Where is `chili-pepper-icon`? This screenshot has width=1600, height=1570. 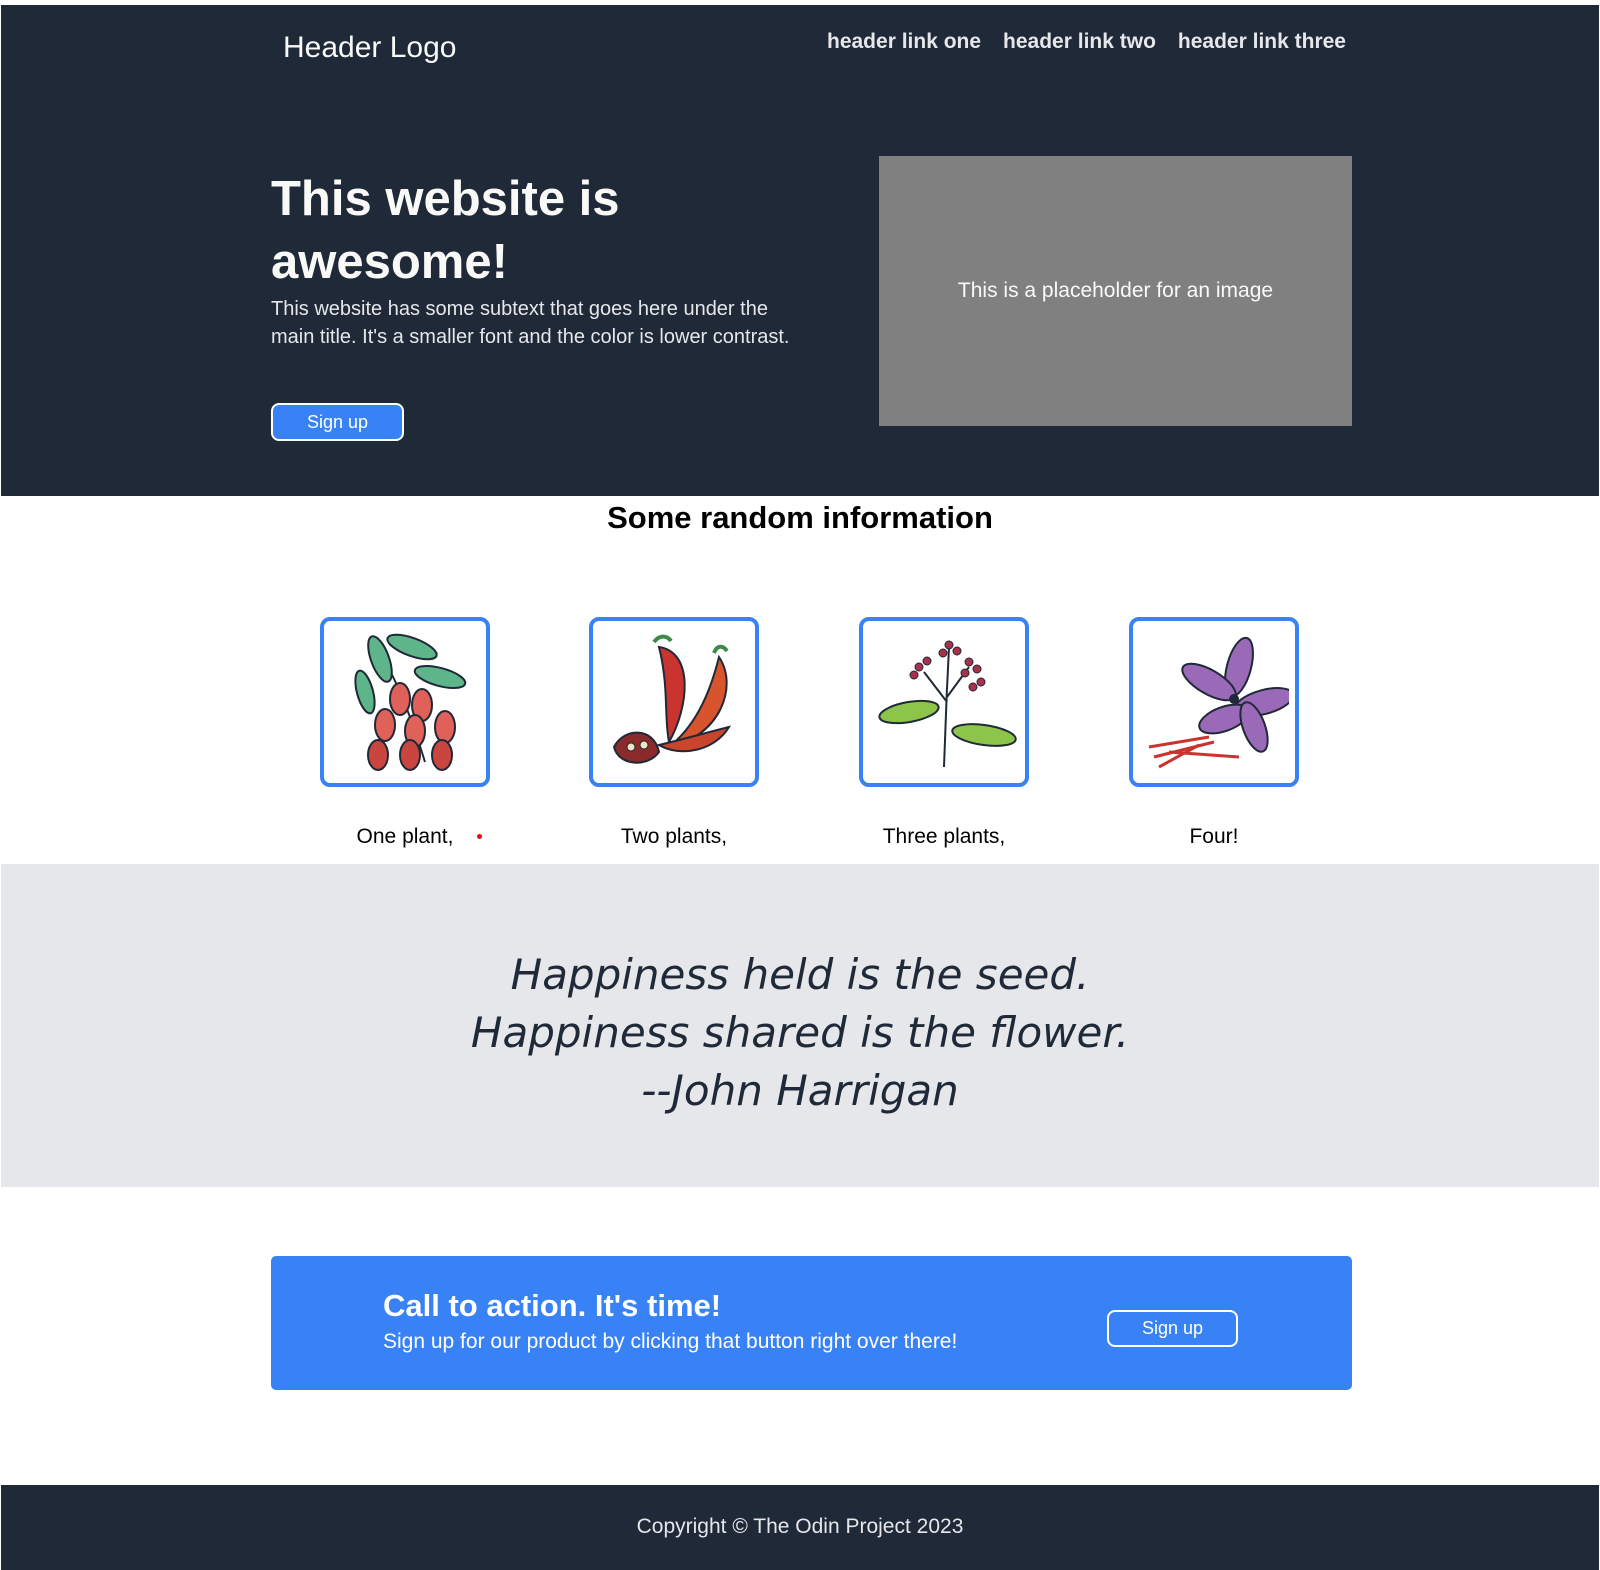 chili-pepper-icon is located at coordinates (672, 699).